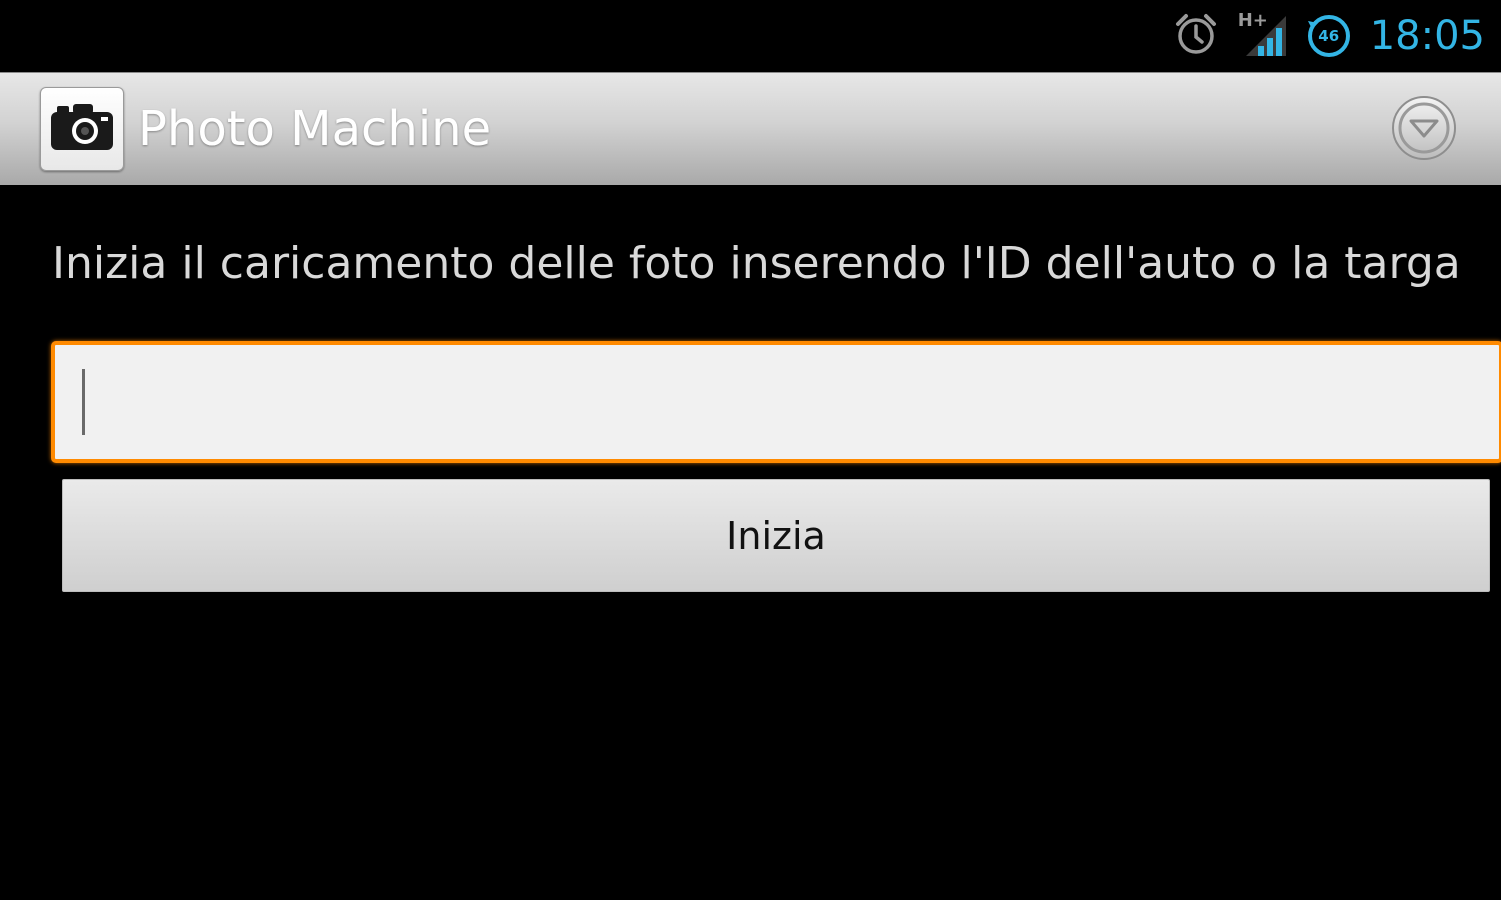  Describe the element at coordinates (750, 36) in the screenshot. I see `status-bar: H+ 46 18:05` at that location.